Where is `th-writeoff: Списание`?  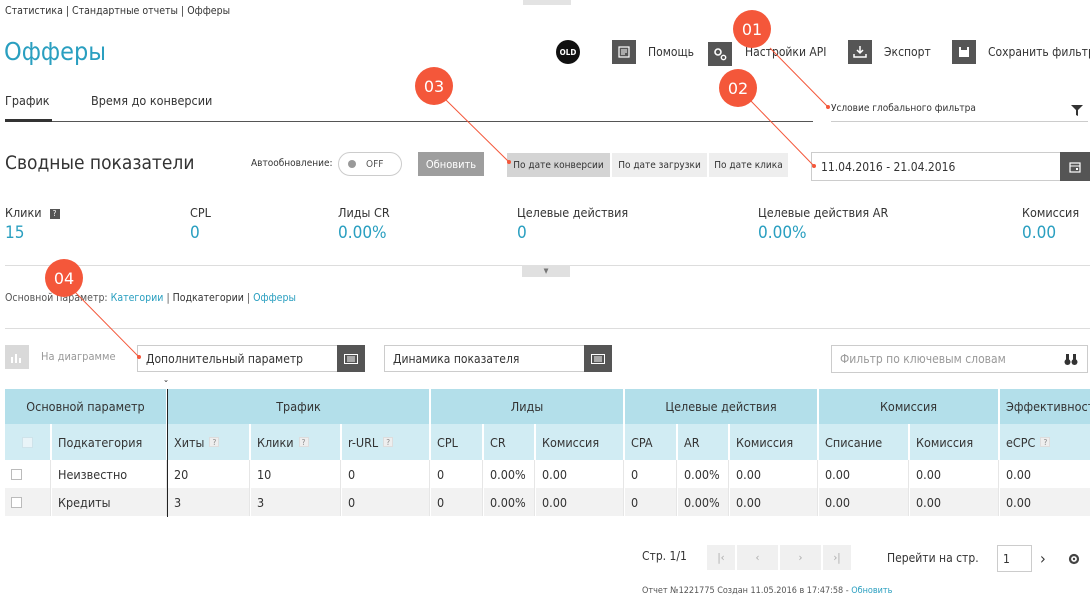 th-writeoff: Списание is located at coordinates (864, 442).